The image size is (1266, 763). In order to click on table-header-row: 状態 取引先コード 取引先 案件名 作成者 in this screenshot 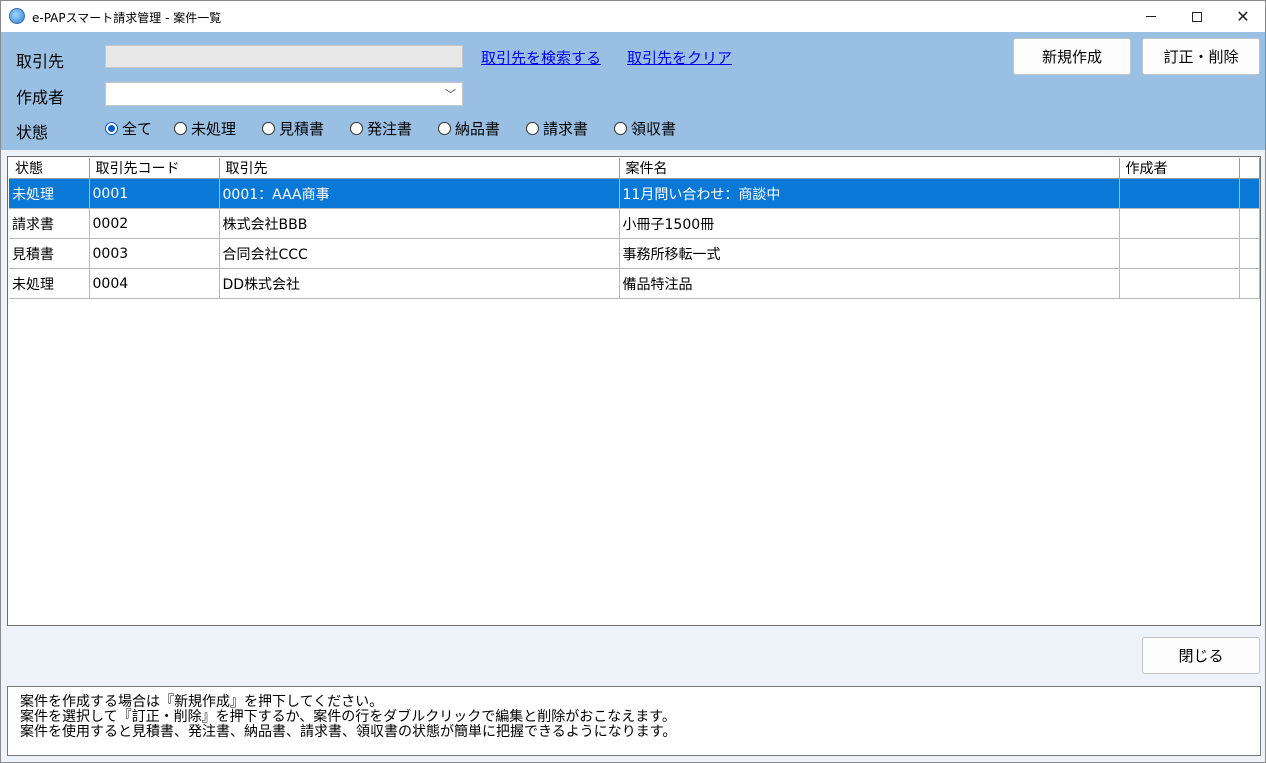, I will do `click(634, 168)`.